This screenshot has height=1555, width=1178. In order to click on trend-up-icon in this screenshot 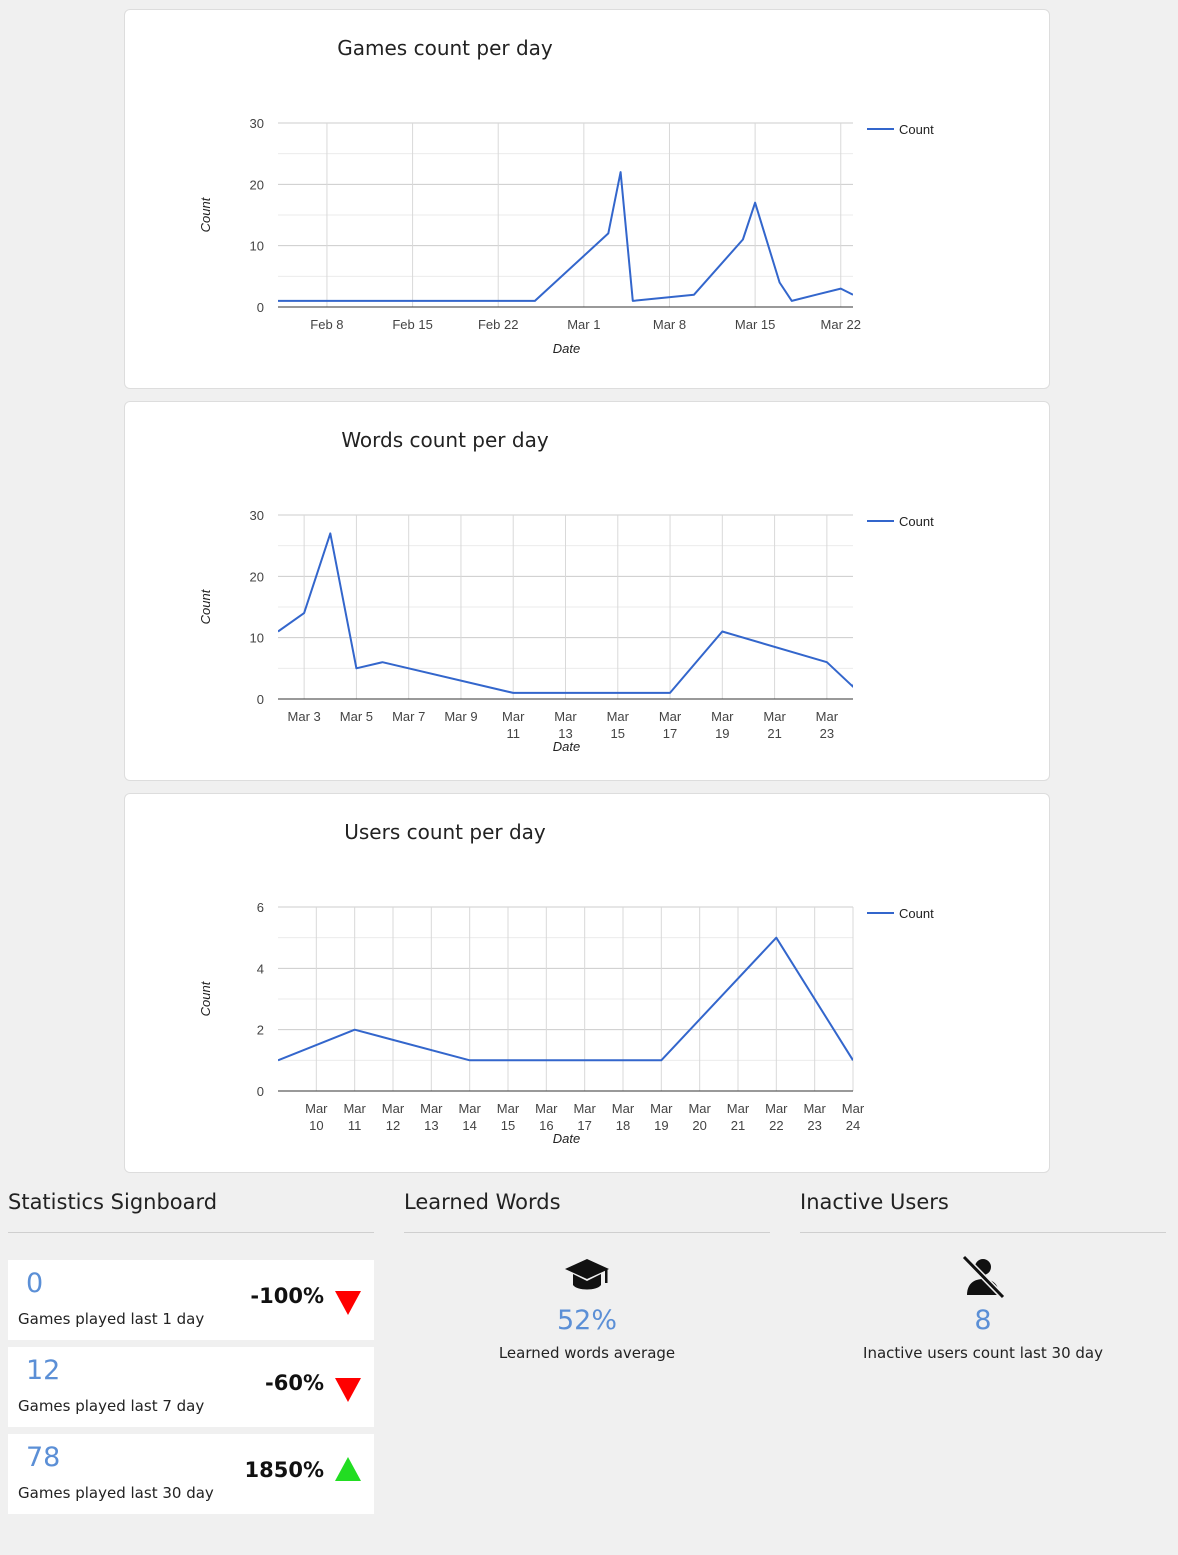, I will do `click(348, 1469)`.